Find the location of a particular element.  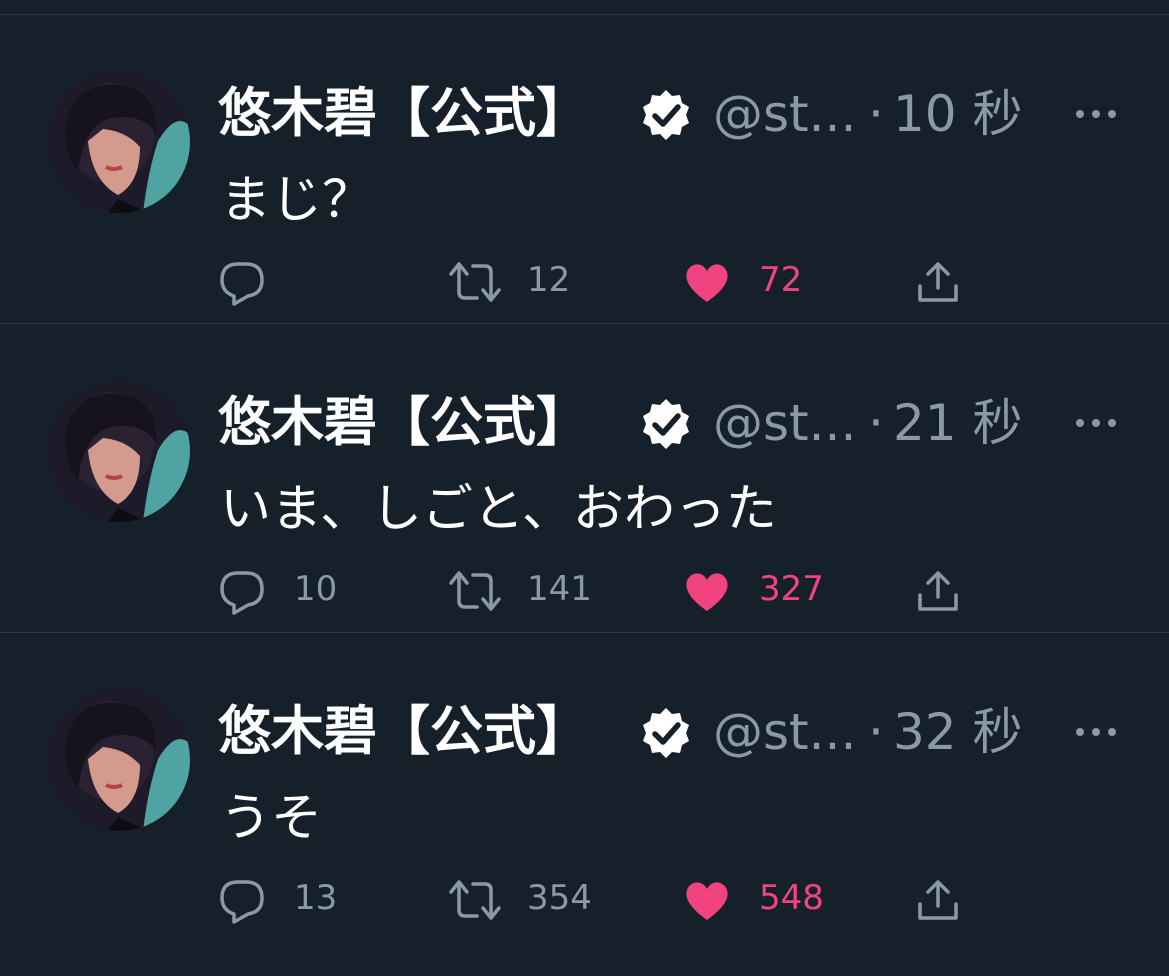

tweet-text: まじ？ is located at coordinates (297, 200).